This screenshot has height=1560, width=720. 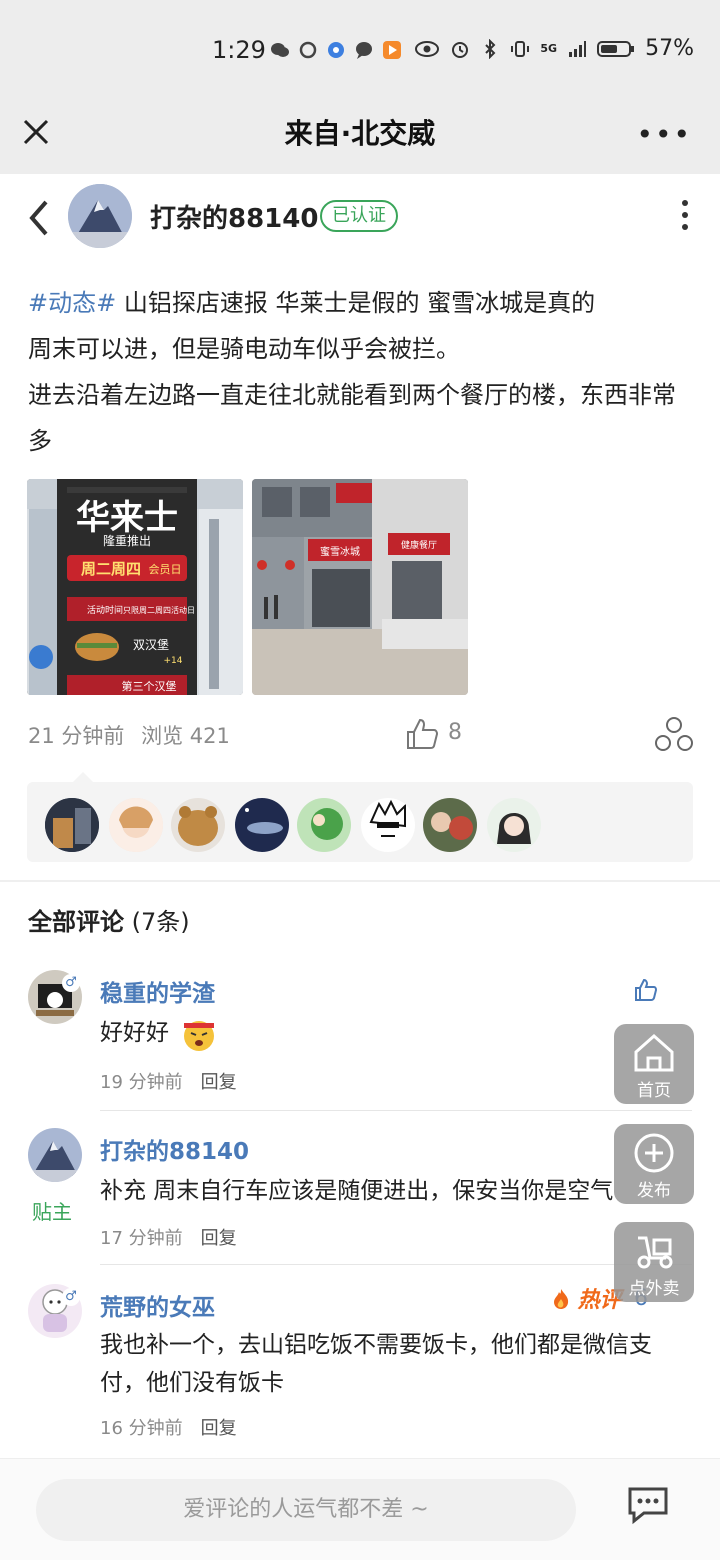 What do you see at coordinates (160, 922) in the screenshot?
I see `comments-count: (7条)` at bounding box center [160, 922].